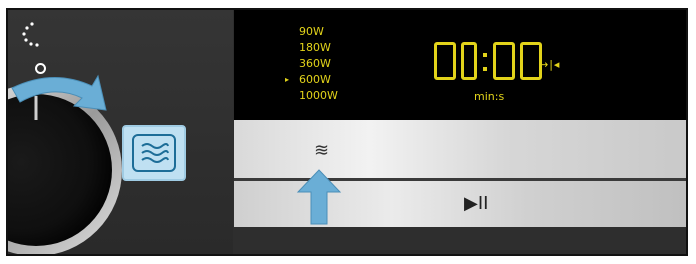 Image resolution: width=696 pixels, height=264 pixels. I want to click on power-level-list: 90W 180W 360W ▸ 600W 1000W, so click(332, 64).